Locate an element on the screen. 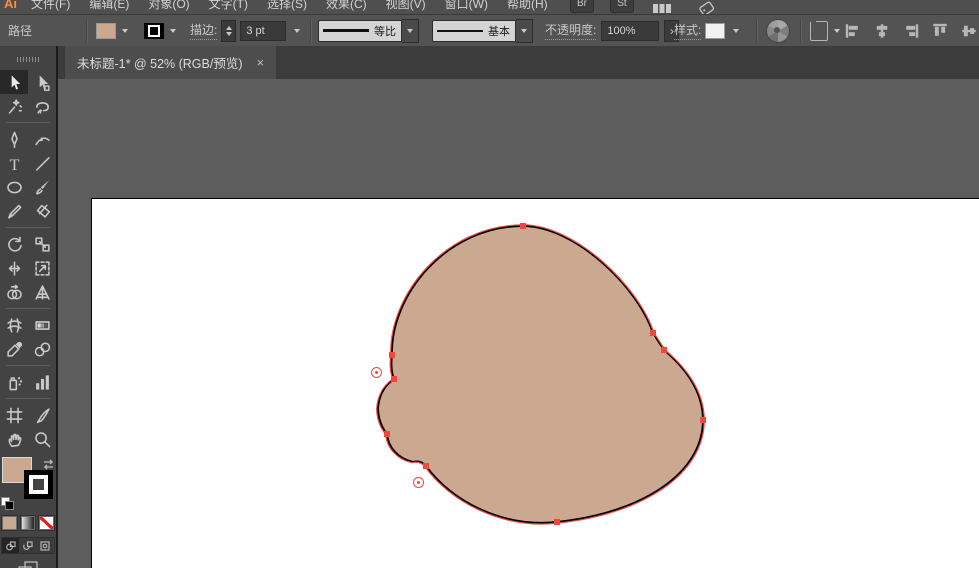 The image size is (979, 568). gradient-tool is located at coordinates (42, 325).